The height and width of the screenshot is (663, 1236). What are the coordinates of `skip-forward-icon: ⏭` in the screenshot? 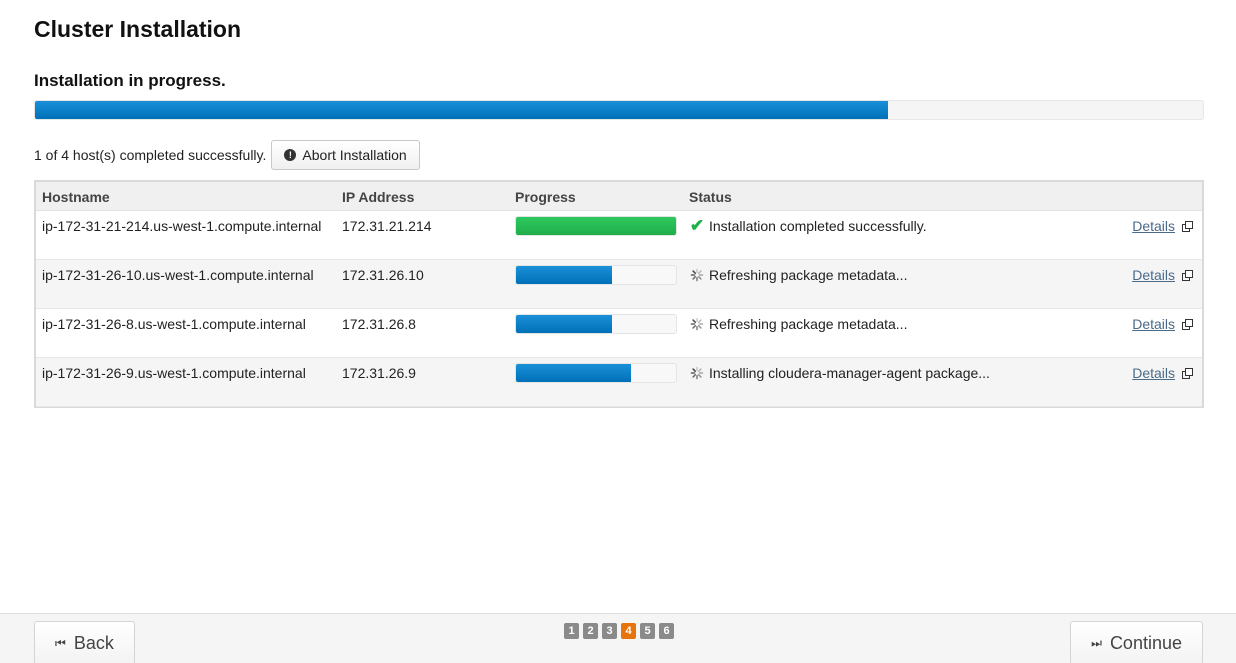 It's located at (1096, 642).